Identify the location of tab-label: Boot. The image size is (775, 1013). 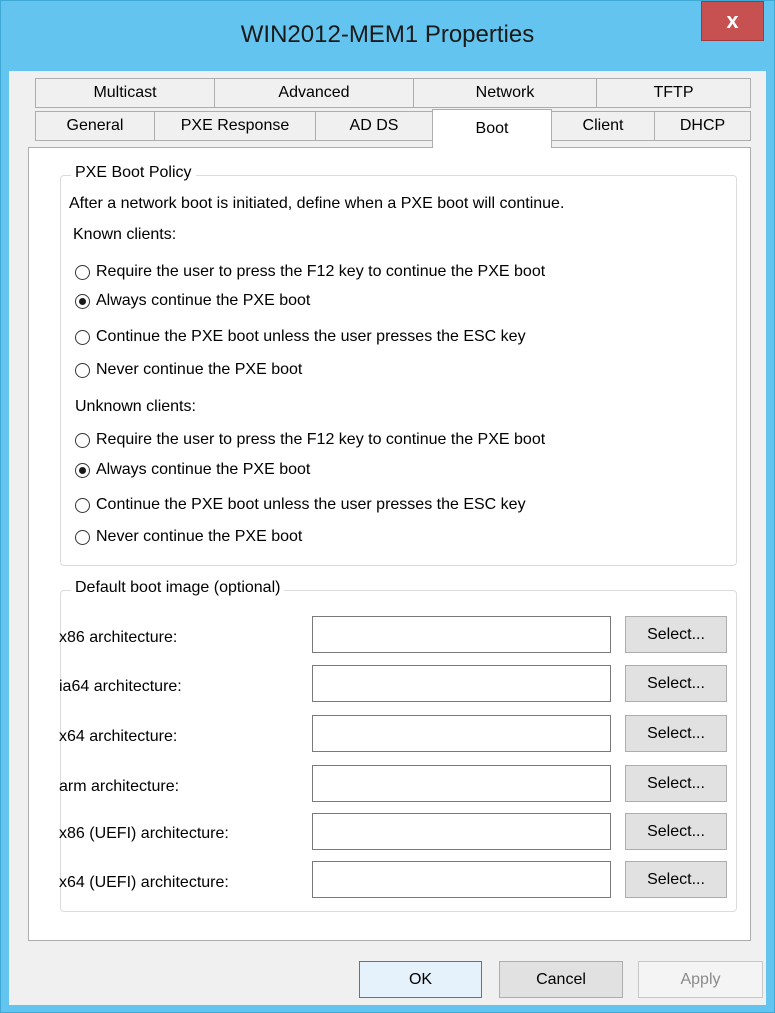
(492, 128).